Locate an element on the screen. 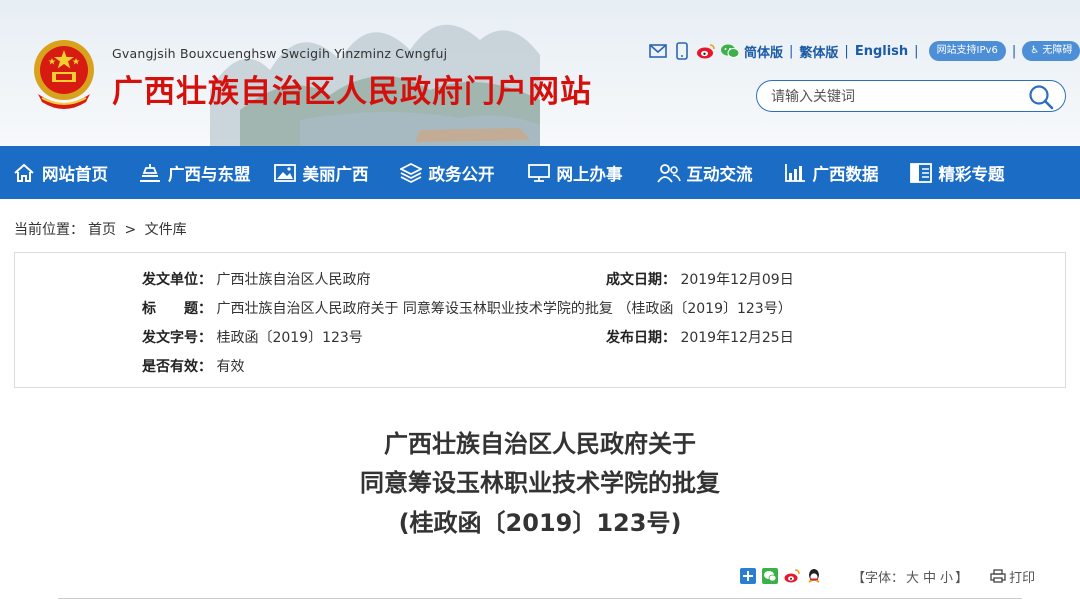 This screenshot has height=602, width=1080. national-emblem-icon is located at coordinates (64, 74).